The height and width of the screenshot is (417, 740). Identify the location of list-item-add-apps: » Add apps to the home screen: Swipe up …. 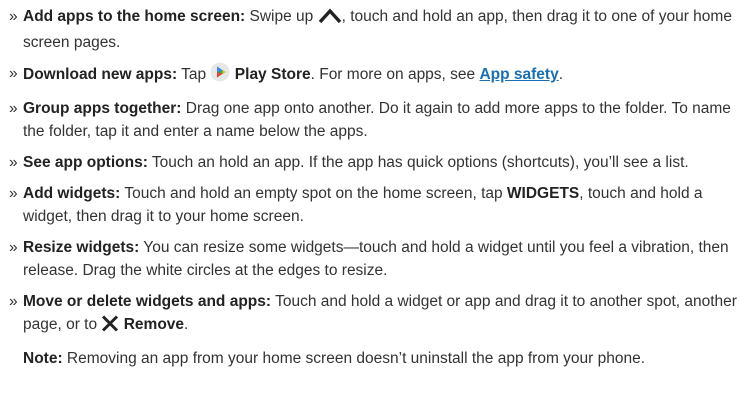
(374, 29).